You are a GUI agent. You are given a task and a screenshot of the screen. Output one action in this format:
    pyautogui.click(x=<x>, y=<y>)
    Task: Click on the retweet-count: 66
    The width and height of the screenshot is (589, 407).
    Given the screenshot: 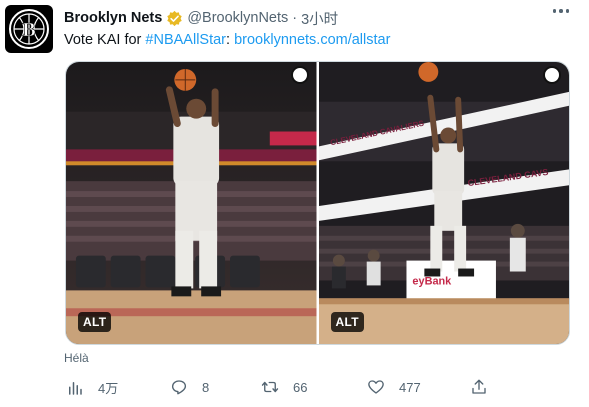 What is the action you would take?
    pyautogui.click(x=300, y=387)
    